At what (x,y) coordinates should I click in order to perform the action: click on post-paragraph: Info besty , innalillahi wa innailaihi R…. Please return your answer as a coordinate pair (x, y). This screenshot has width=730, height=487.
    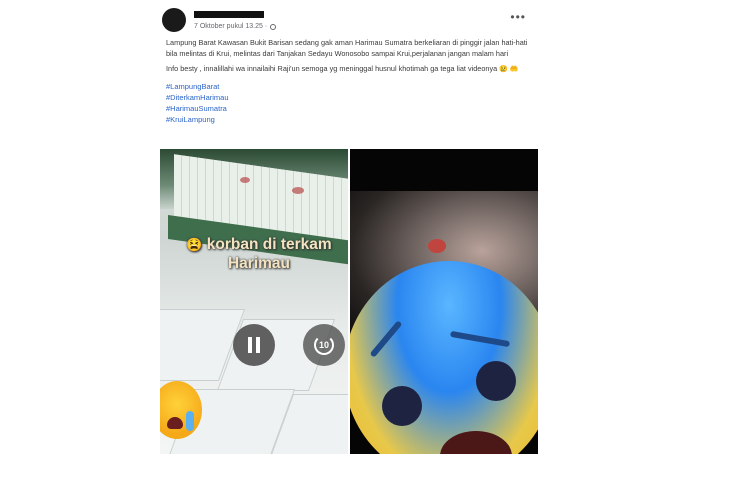
    Looking at the image, I should click on (342, 68).